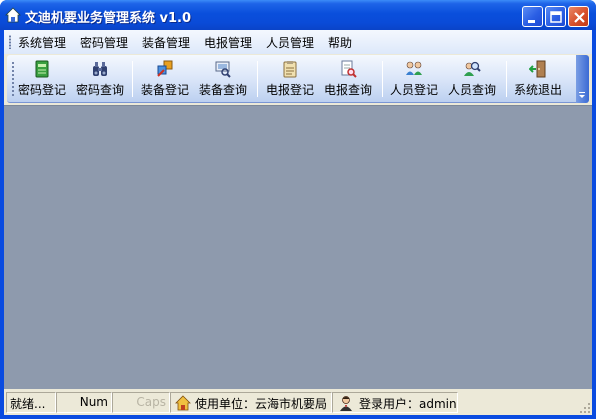 The image size is (596, 419). Describe the element at coordinates (108, 18) in the screenshot. I see `window-title: 文迪机要业务管理系统 v1.0` at that location.